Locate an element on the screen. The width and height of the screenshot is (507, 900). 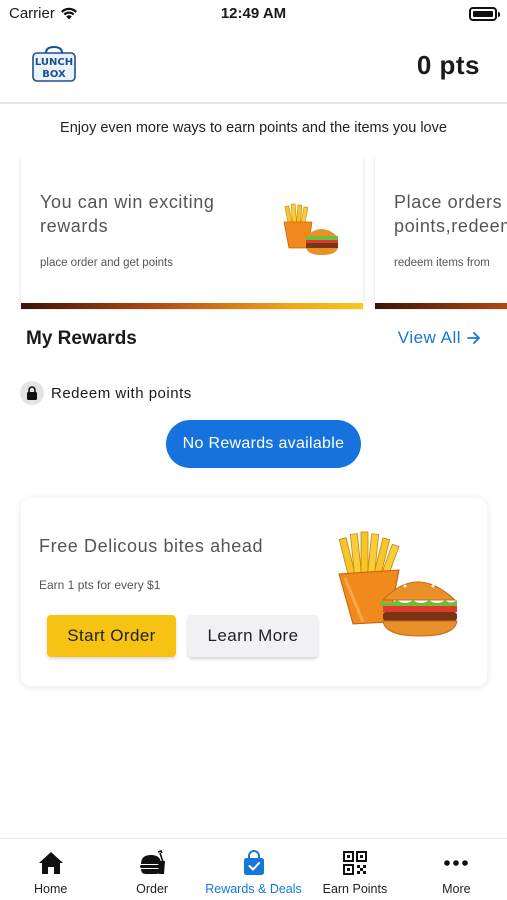
redeem-with-points-label: Redeem with points is located at coordinates (121, 393).